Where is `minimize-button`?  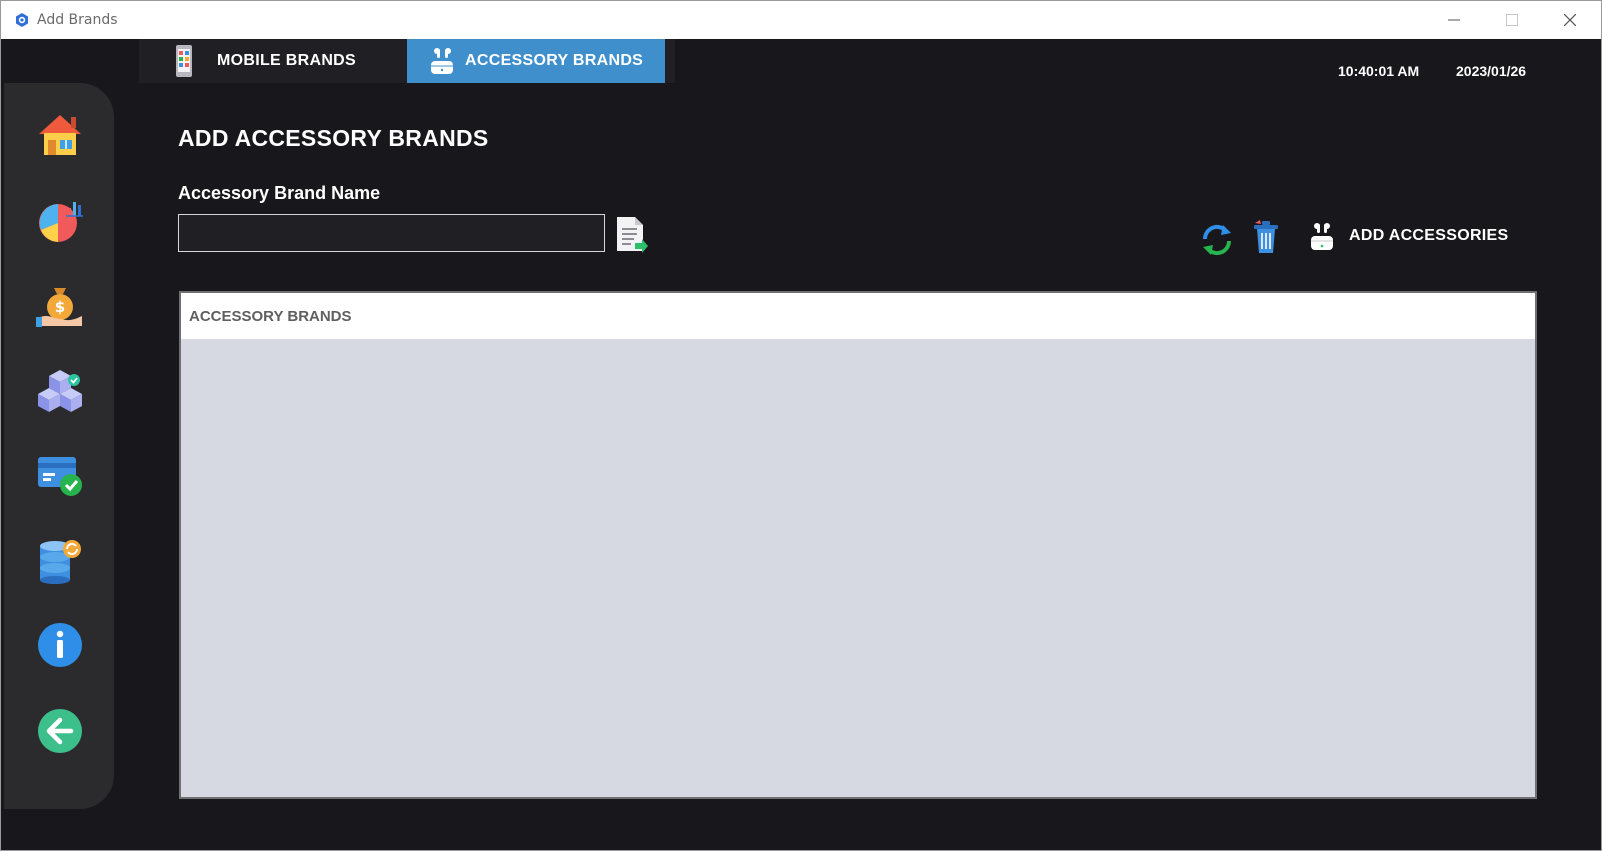 minimize-button is located at coordinates (1454, 20).